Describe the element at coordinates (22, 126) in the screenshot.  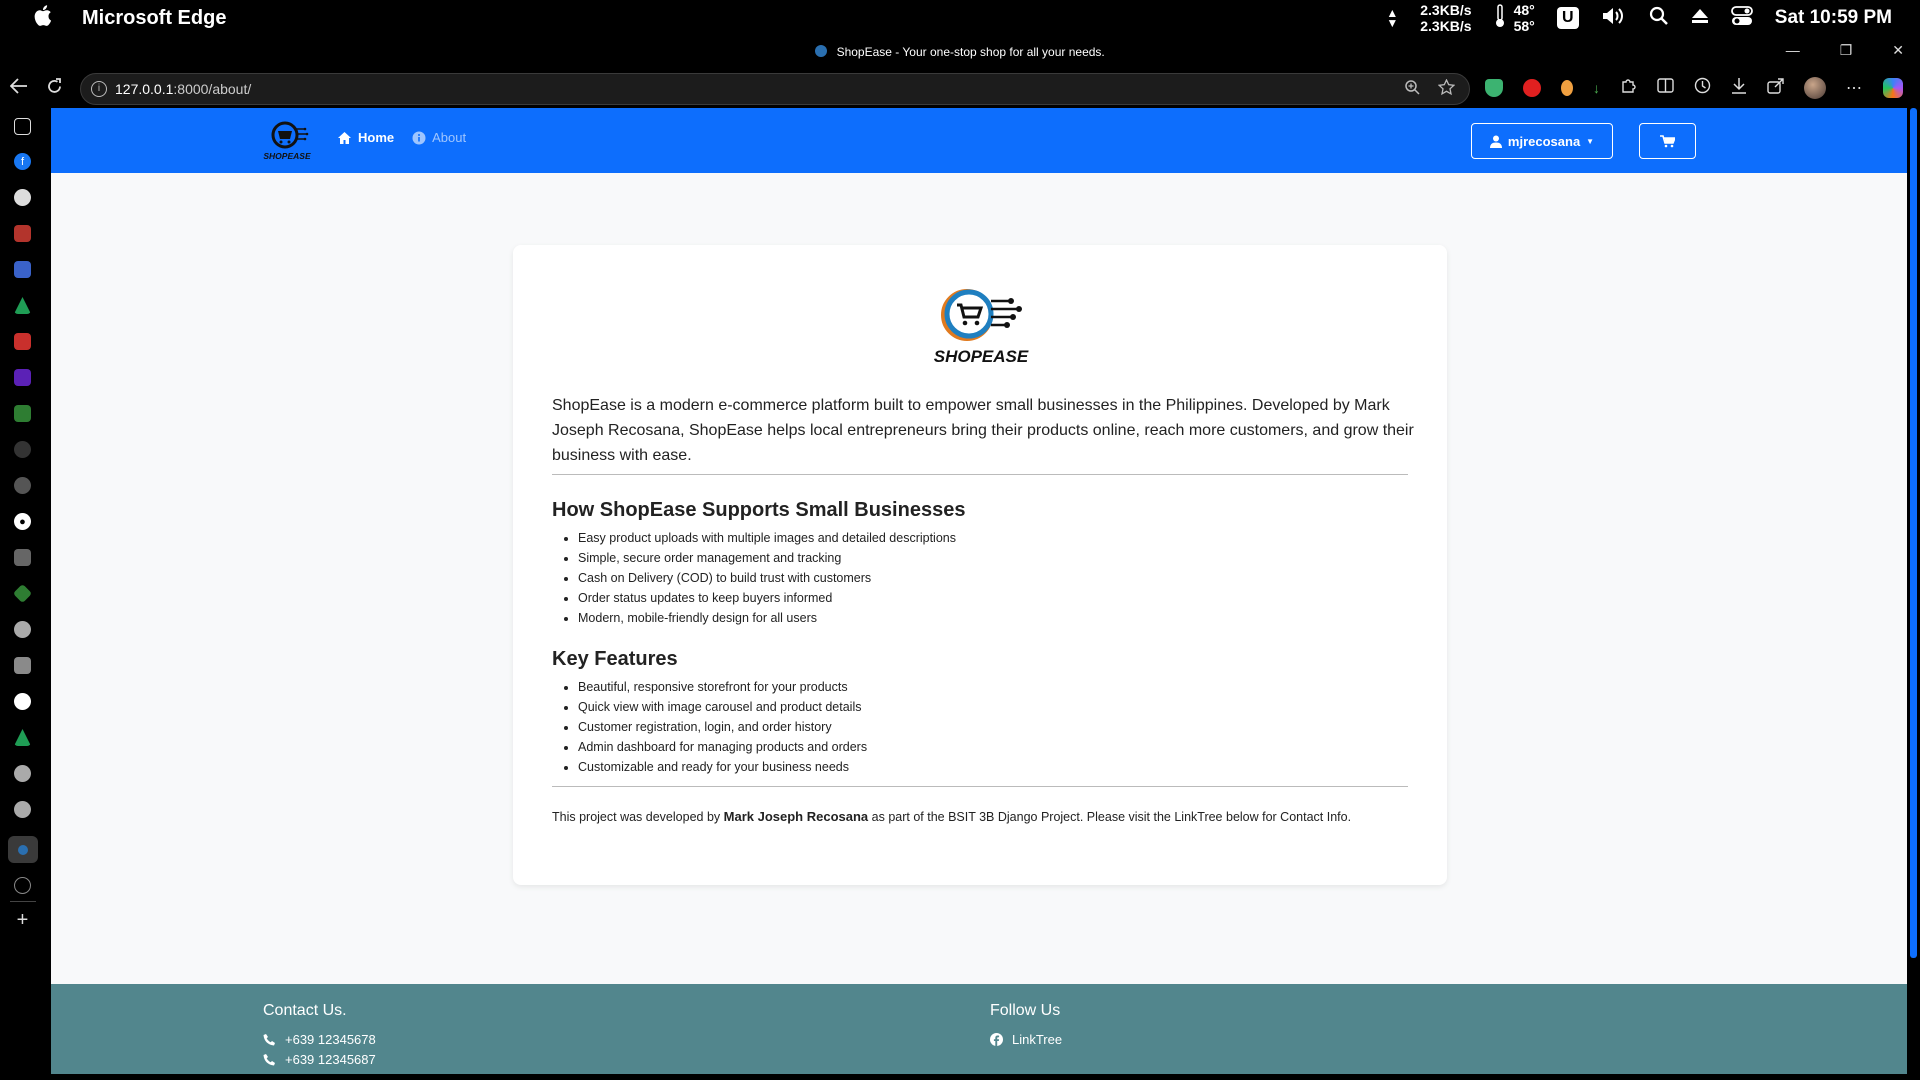
I see `tab-actions-icon` at that location.